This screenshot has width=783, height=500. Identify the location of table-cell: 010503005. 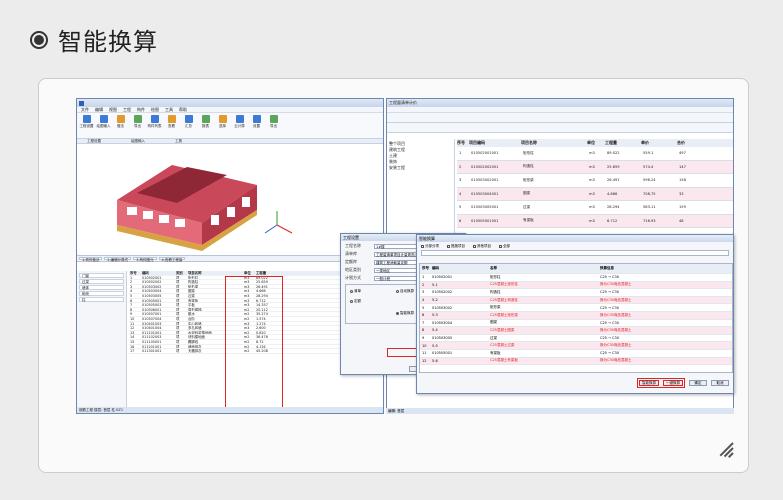
(152, 295).